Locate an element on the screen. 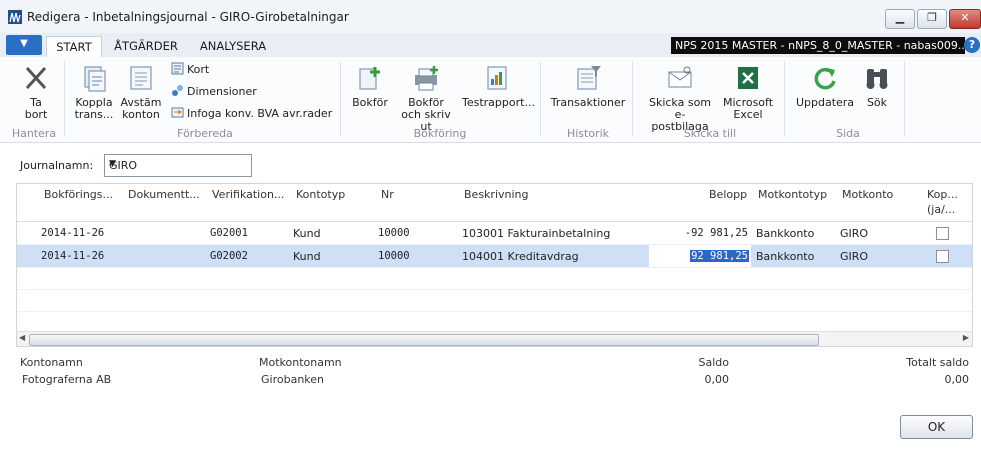 This screenshot has width=981, height=457. balance-value: 0,00 is located at coordinates (717, 379).